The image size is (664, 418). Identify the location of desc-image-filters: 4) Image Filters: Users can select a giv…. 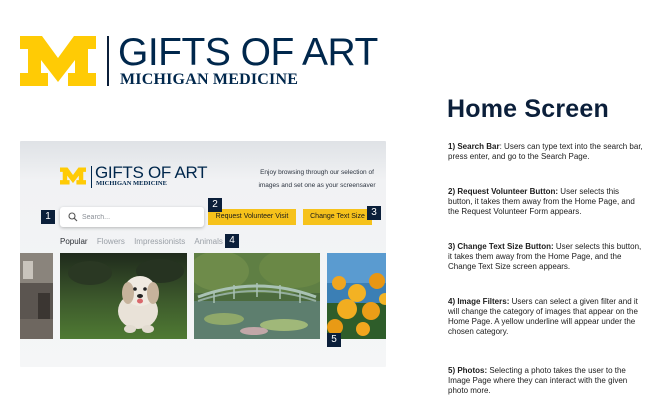
(546, 317).